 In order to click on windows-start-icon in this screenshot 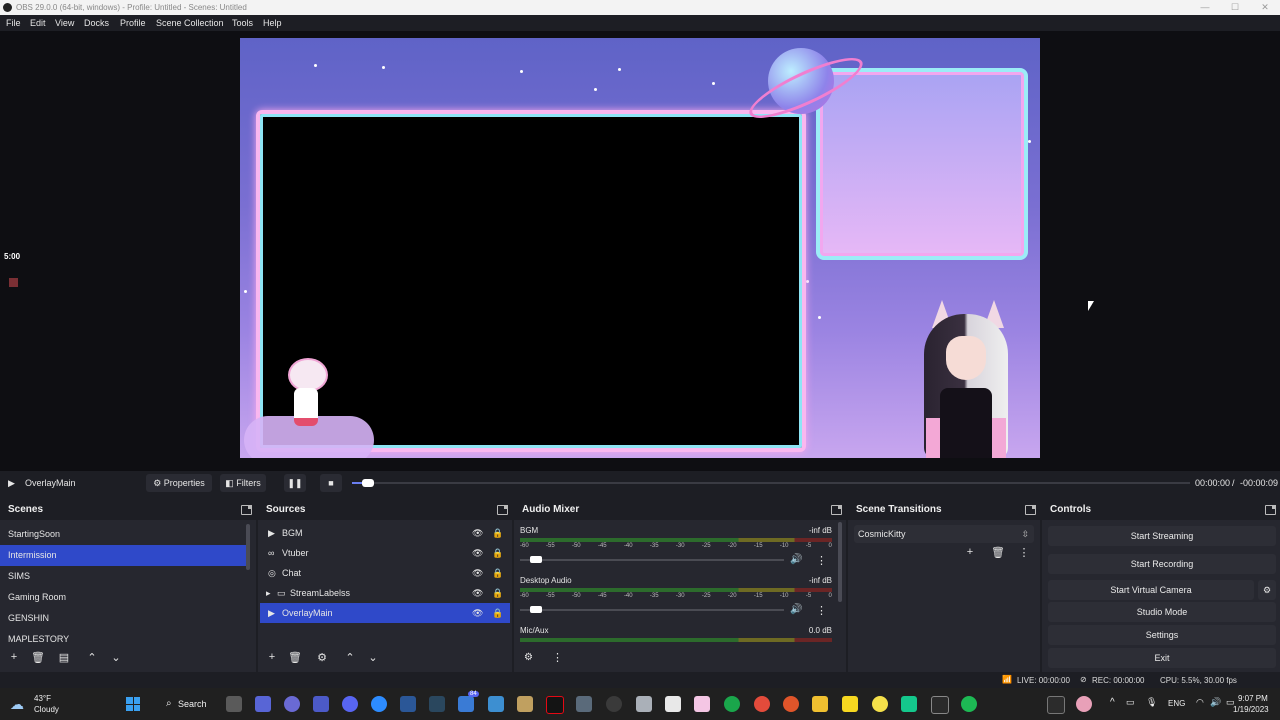, I will do `click(133, 704)`.